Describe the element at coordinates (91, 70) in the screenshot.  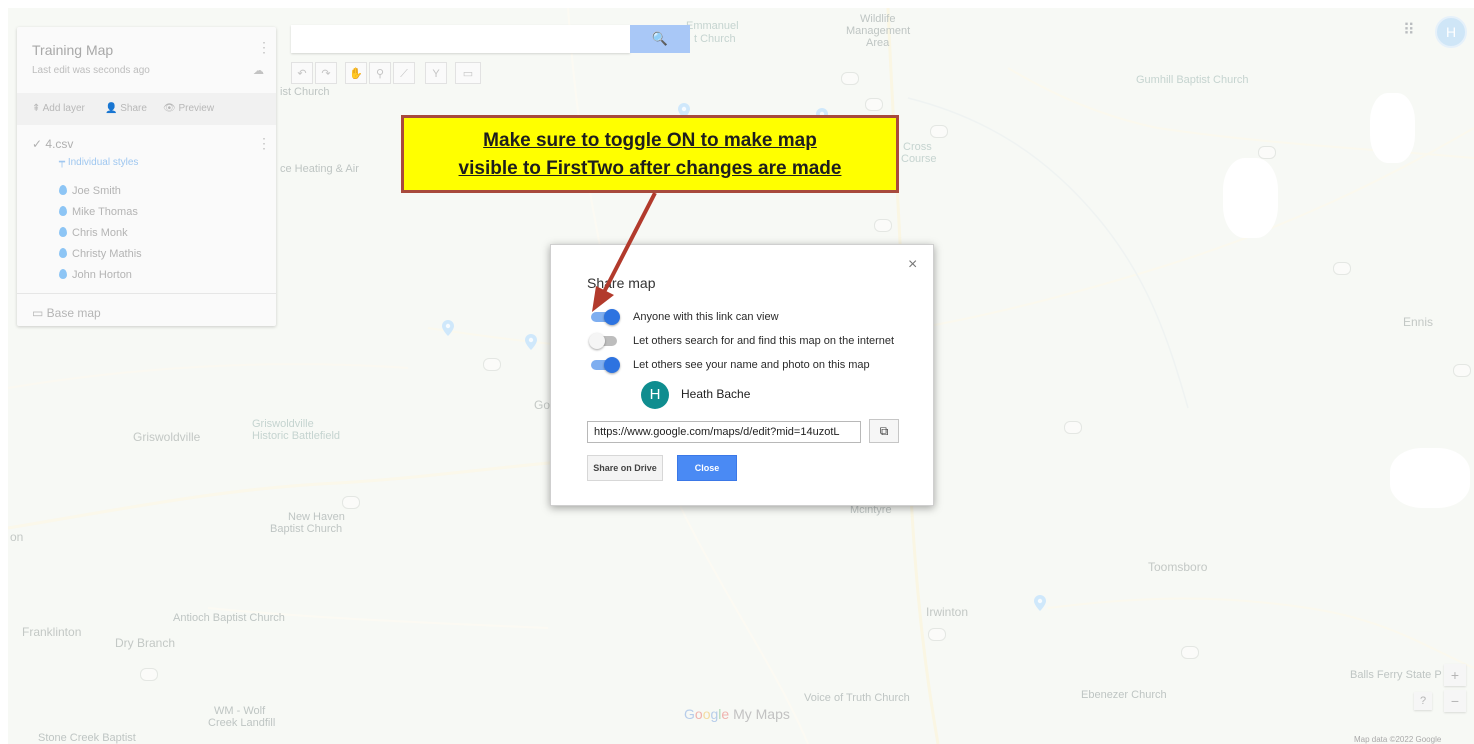
I see `last-edit-status: Last edit was seconds ago` at that location.